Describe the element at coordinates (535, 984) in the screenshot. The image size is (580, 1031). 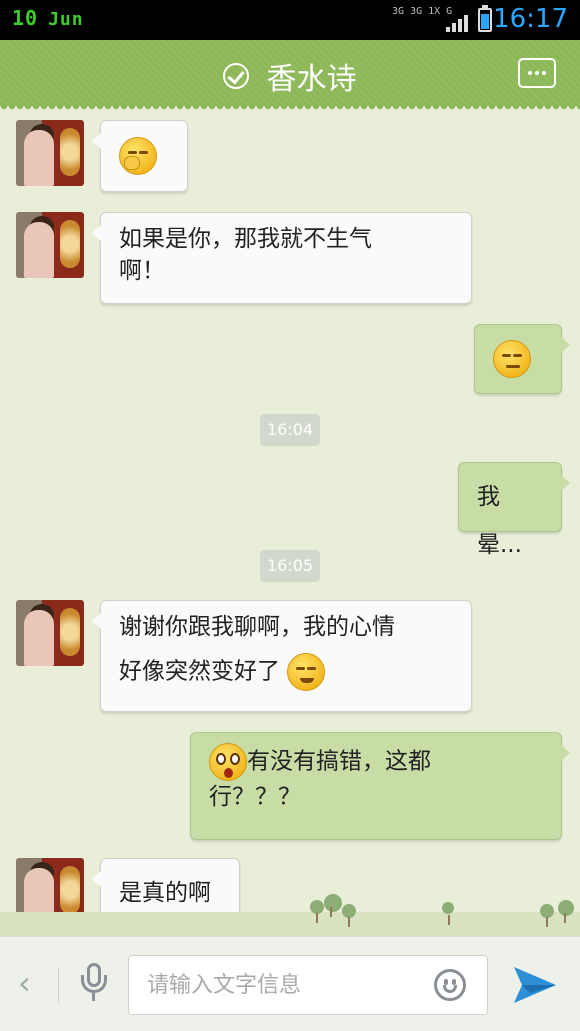
I see `send-plane-icon` at that location.